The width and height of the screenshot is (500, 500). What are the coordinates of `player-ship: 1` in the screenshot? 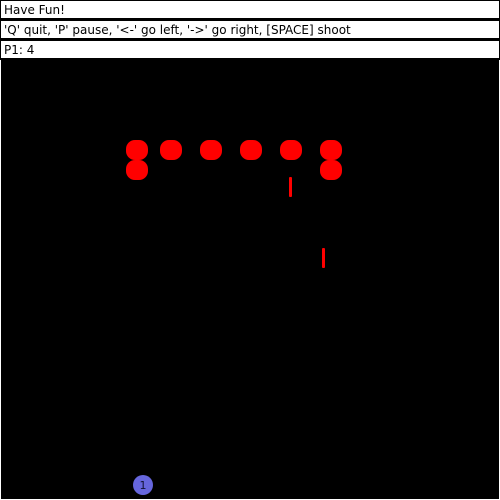 It's located at (143, 485).